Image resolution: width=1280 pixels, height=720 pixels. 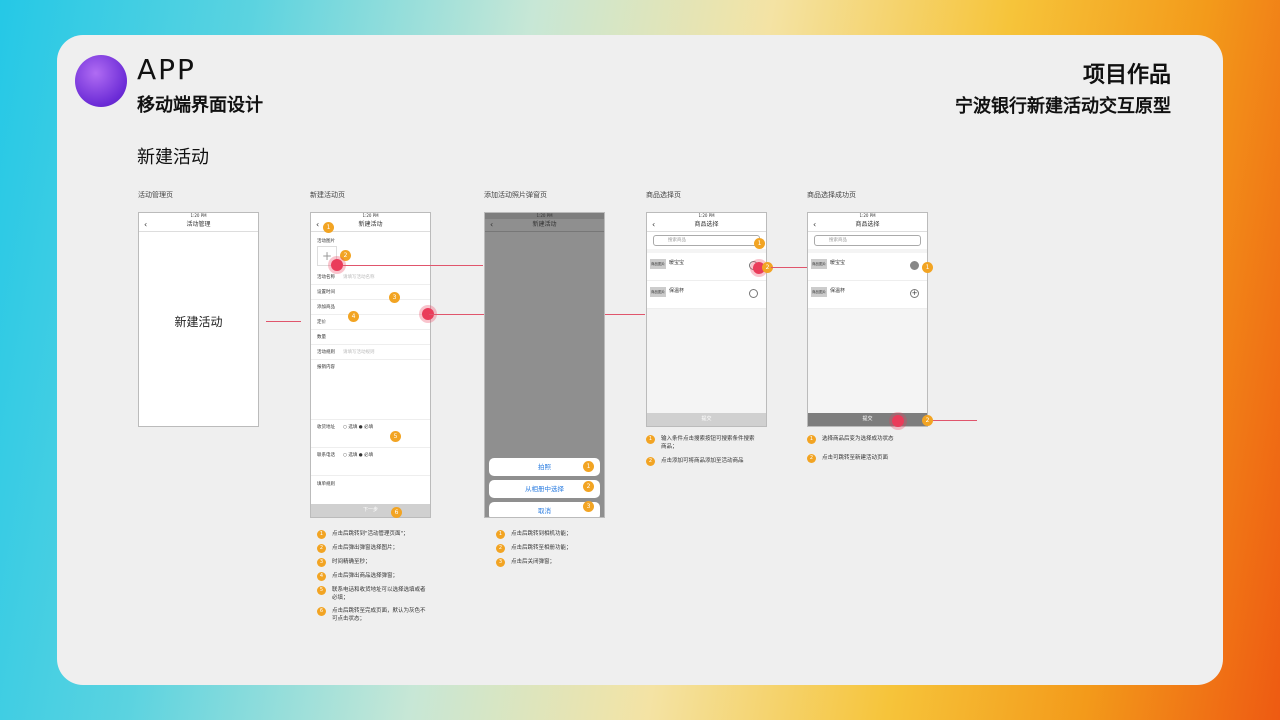 I want to click on badge-6: 6, so click(x=396, y=512).